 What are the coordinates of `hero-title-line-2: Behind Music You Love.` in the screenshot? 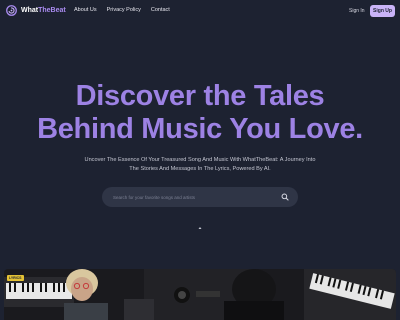 It's located at (200, 129).